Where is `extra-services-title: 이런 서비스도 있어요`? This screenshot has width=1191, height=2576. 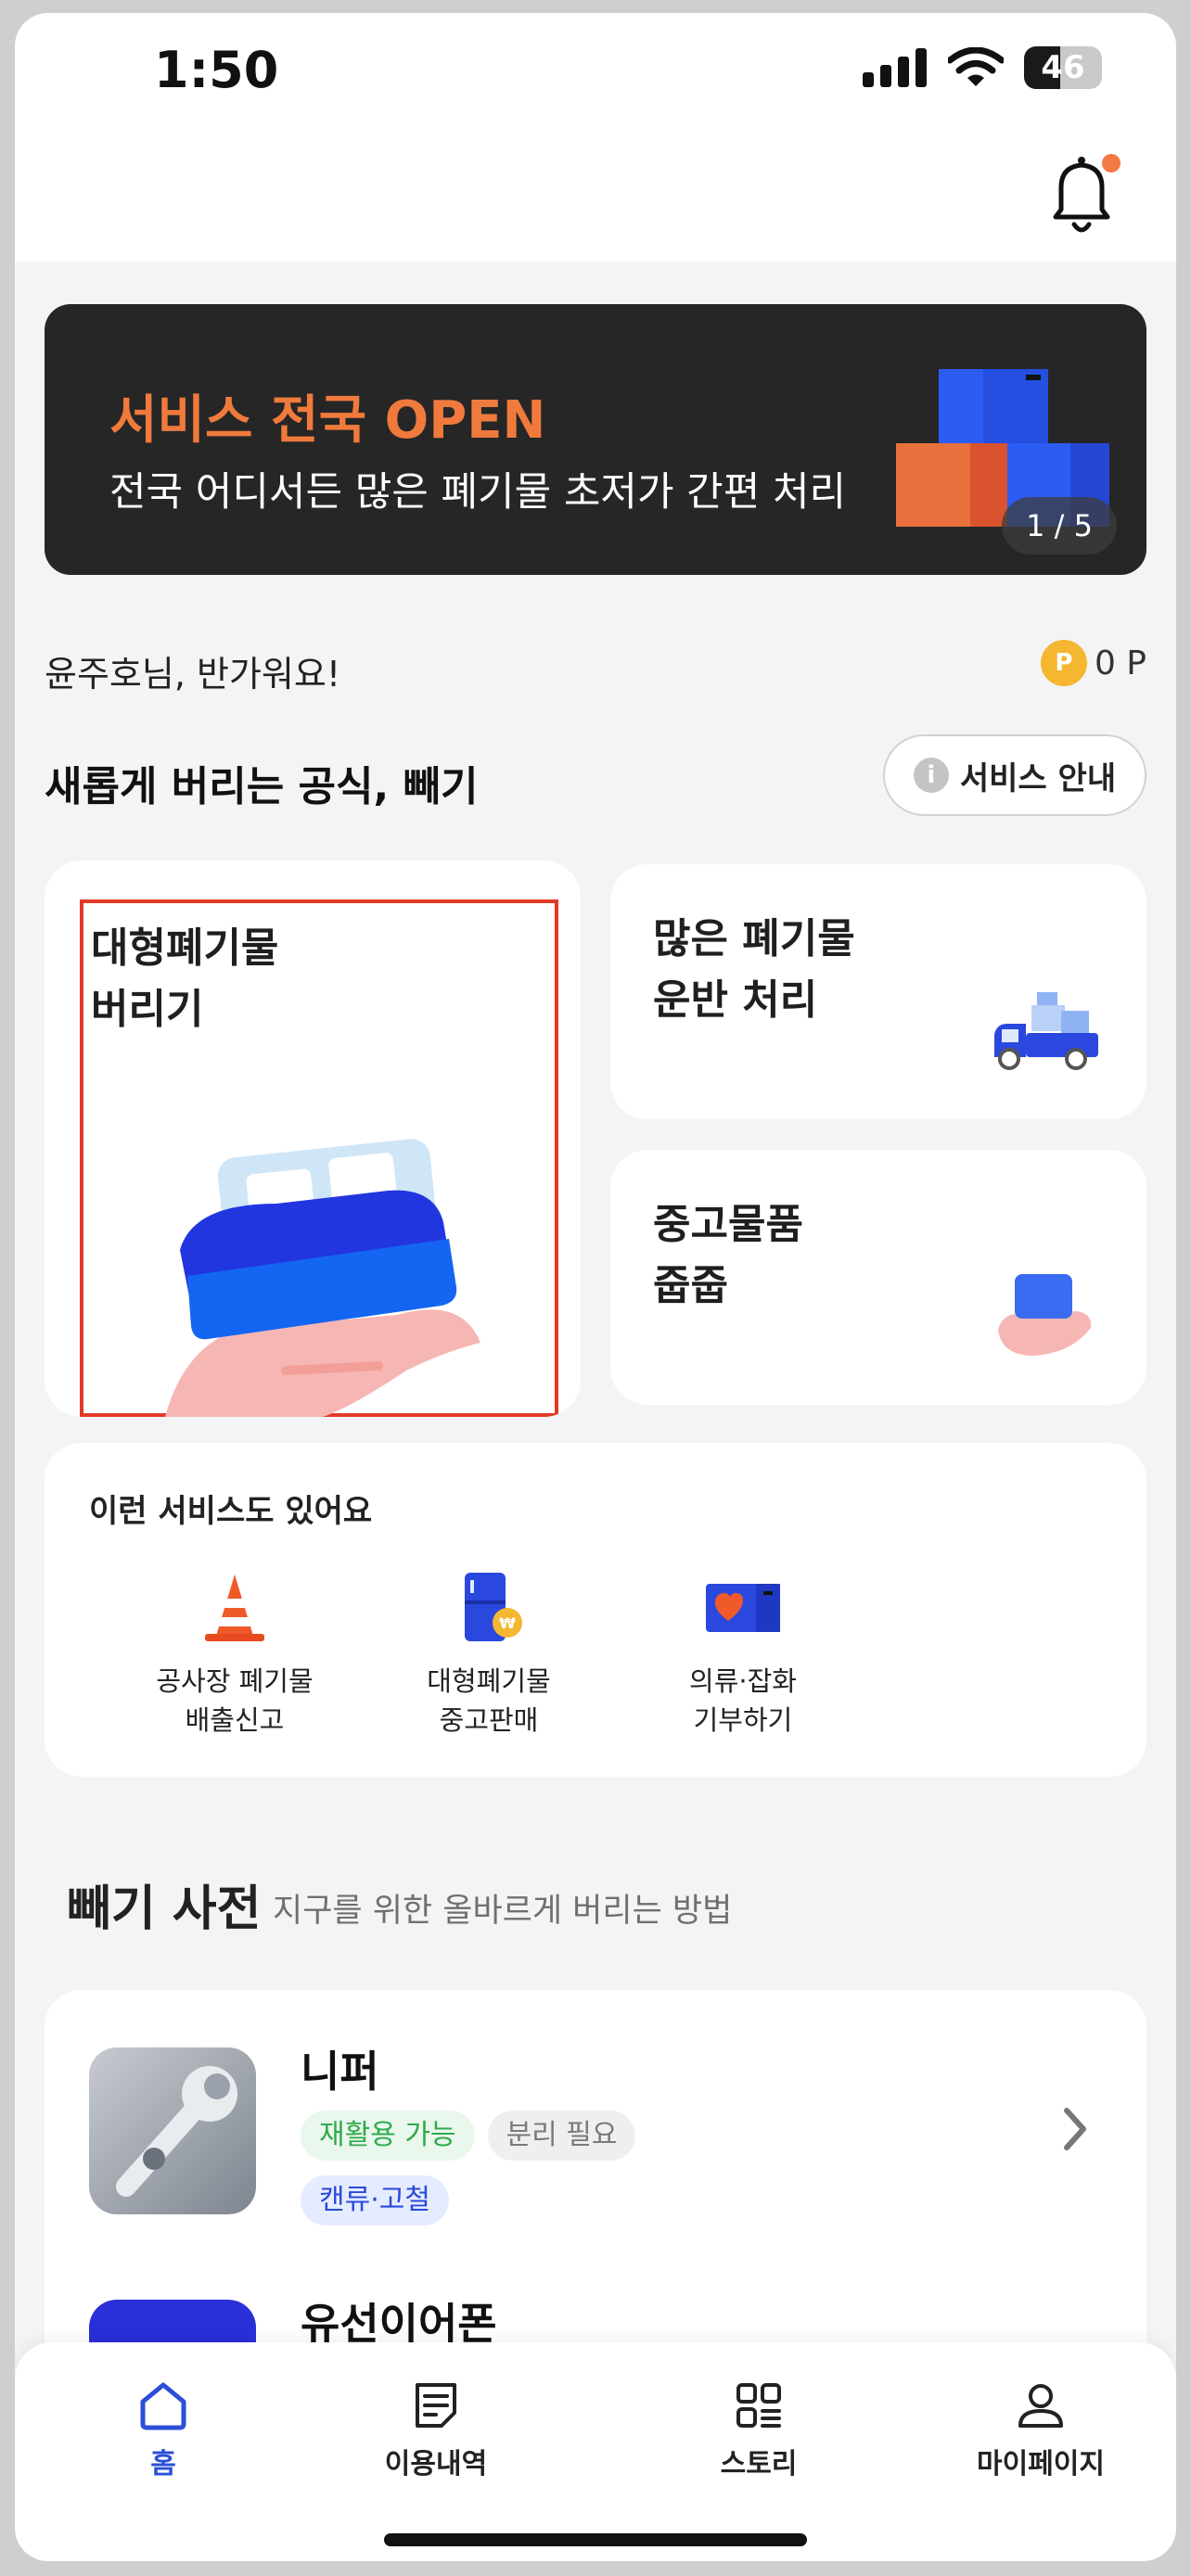 extra-services-title: 이런 서비스도 있어요 is located at coordinates (231, 1511).